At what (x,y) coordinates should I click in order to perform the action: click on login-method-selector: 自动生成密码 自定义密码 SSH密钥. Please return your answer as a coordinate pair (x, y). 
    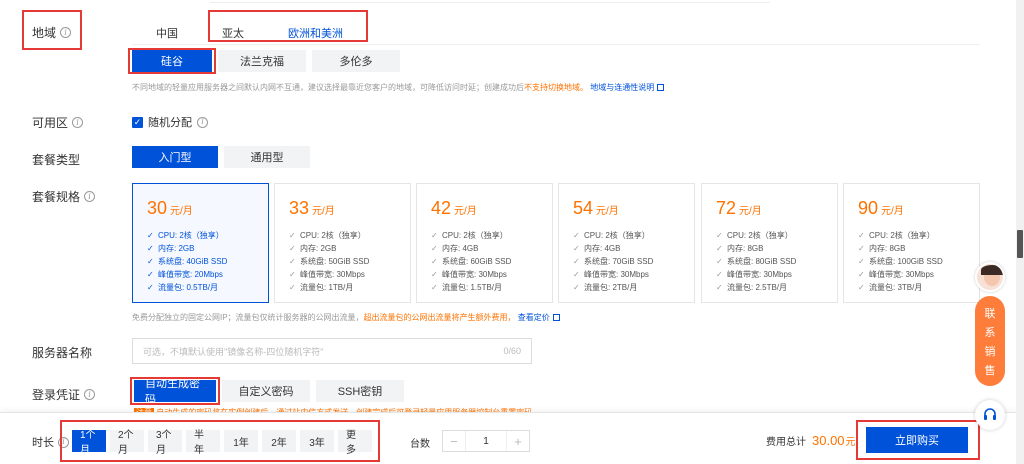
    Looking at the image, I should click on (269, 392).